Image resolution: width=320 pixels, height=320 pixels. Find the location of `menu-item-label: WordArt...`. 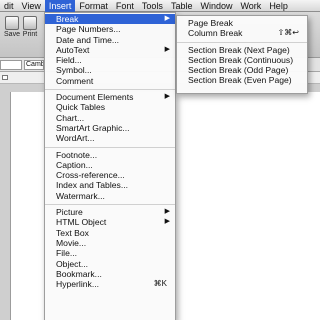

menu-item-label: WordArt... is located at coordinates (75, 138).